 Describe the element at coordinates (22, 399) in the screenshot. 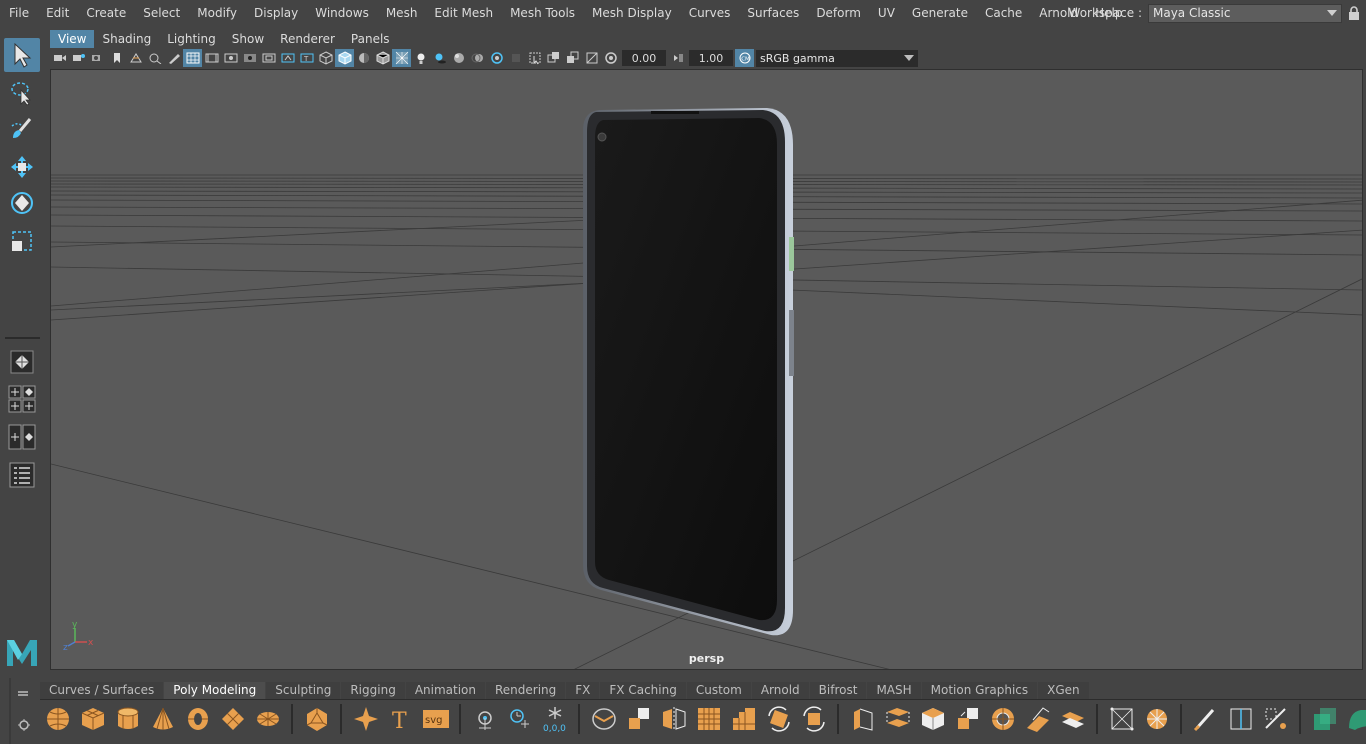

I see `four-view-layout-icon` at that location.